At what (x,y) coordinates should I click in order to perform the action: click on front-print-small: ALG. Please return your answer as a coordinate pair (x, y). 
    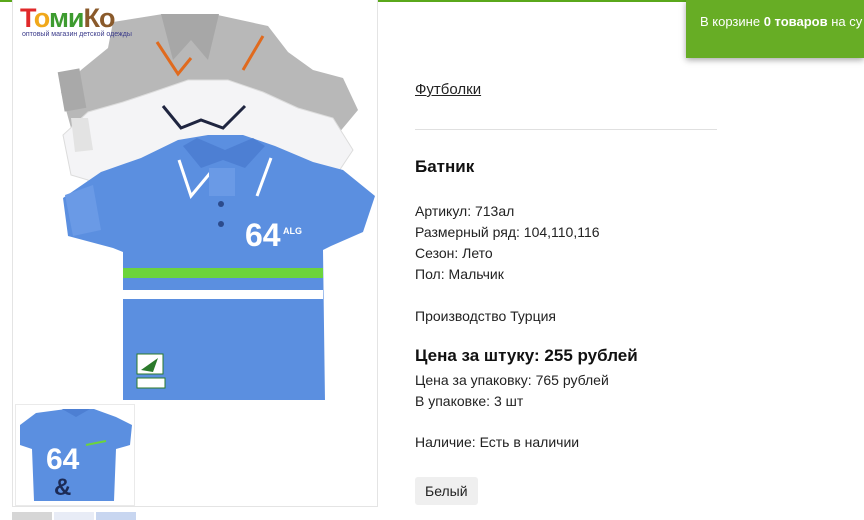
    Looking at the image, I should click on (292, 231).